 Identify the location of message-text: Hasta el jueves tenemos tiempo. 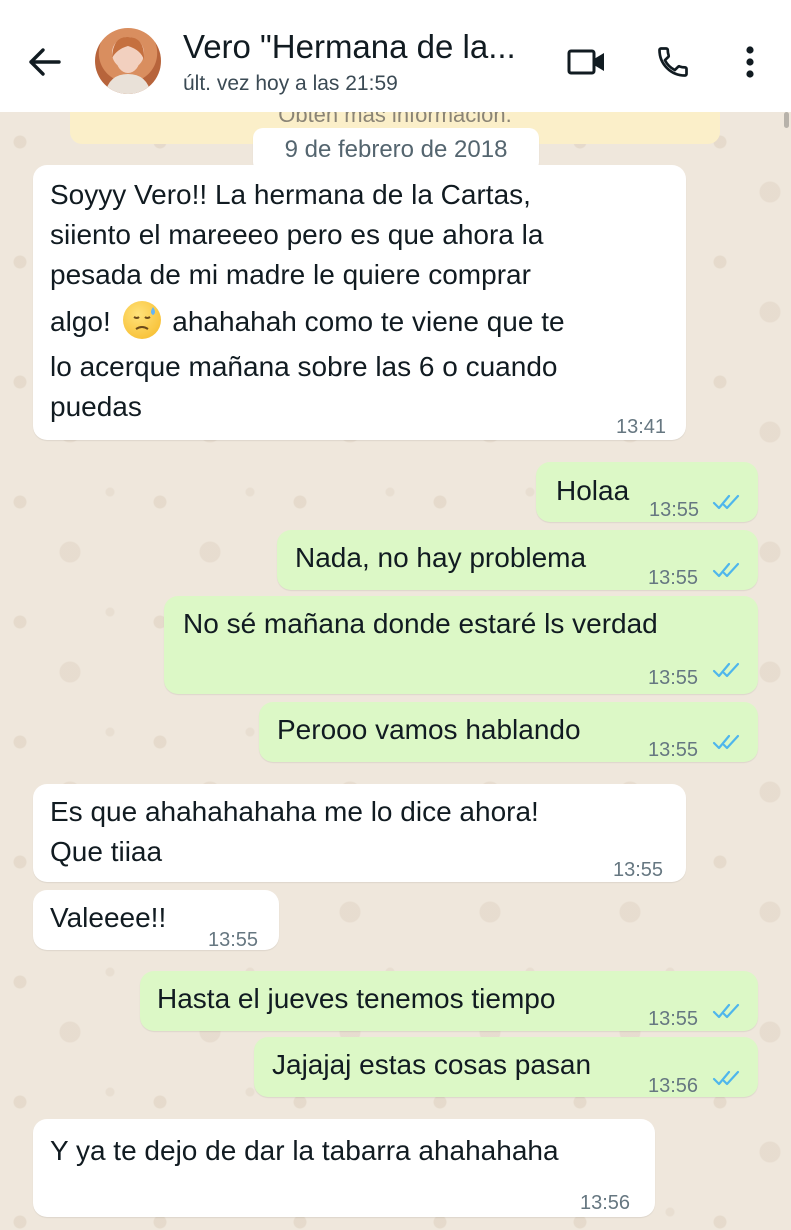
(356, 998).